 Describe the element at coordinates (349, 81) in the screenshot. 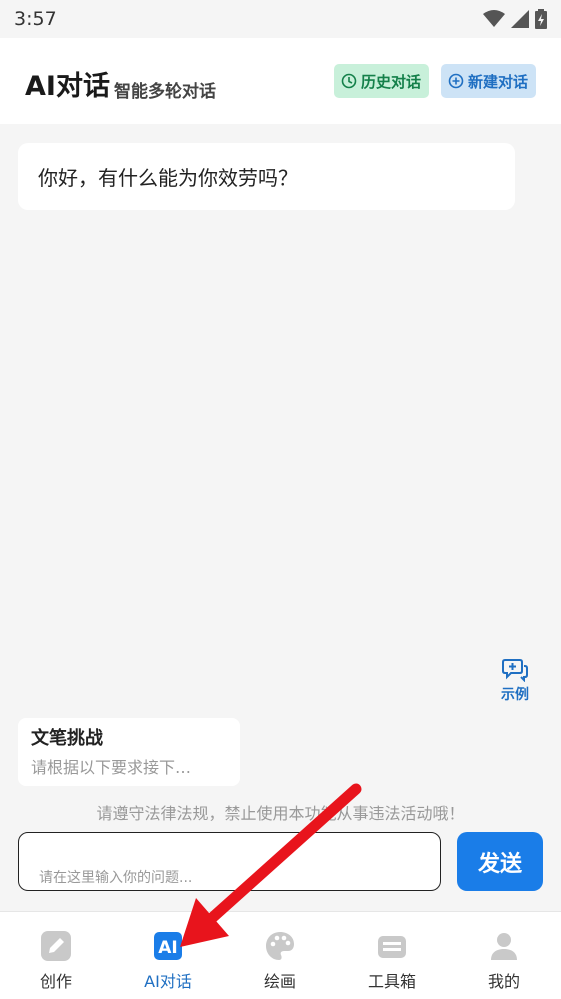

I see `clock-icon` at that location.